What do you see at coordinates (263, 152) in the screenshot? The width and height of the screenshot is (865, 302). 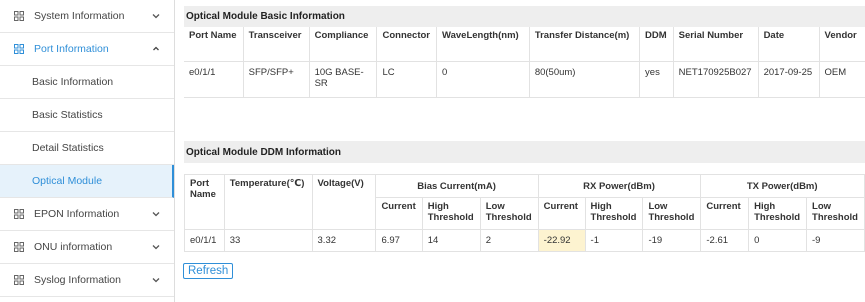 I see `section-title-text: Optical Module DDM Information` at bounding box center [263, 152].